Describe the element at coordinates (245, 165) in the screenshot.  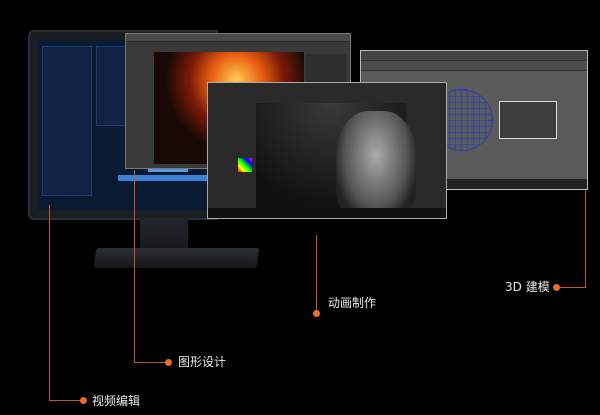
I see `color-picker` at that location.